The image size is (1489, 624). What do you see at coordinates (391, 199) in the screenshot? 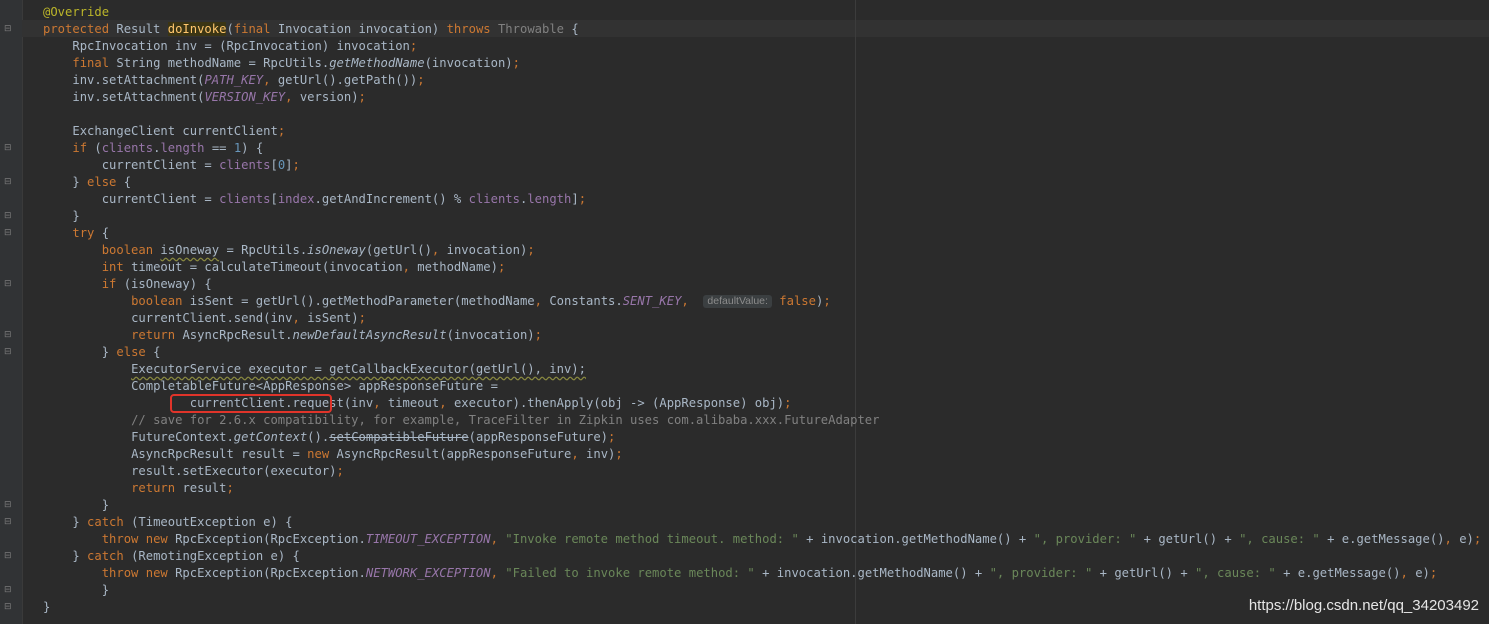
I see `code-token: .getAndIncrement() %` at bounding box center [391, 199].